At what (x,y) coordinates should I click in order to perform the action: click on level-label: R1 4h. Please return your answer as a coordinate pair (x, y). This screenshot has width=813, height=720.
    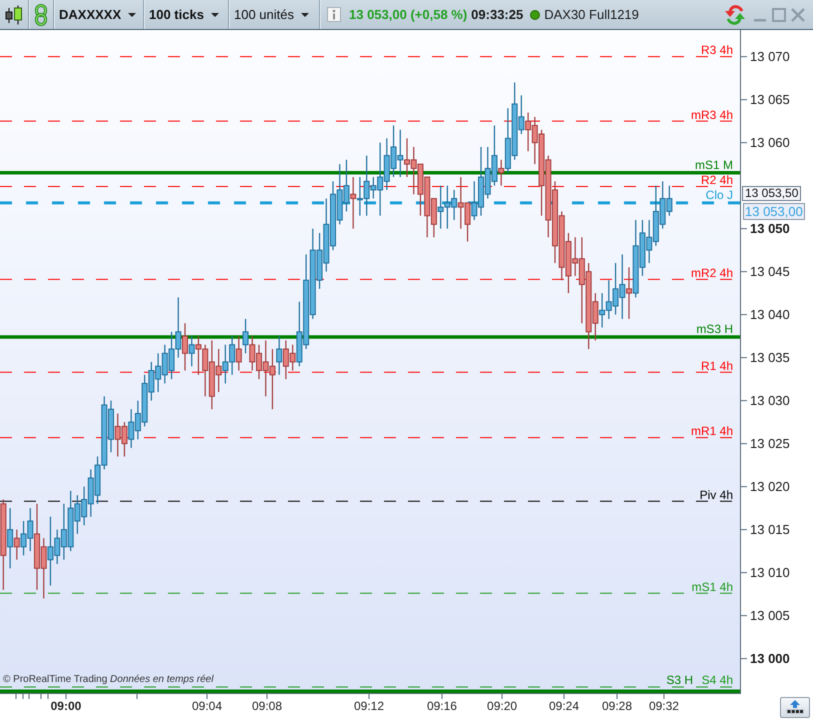
    Looking at the image, I should click on (716, 366).